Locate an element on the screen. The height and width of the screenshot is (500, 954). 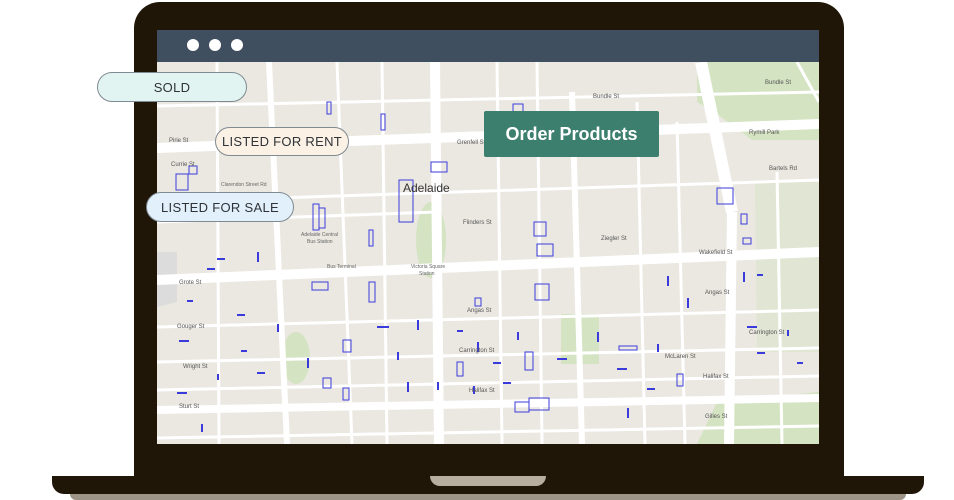
svg-text: Sturt St is located at coordinates (189, 407).